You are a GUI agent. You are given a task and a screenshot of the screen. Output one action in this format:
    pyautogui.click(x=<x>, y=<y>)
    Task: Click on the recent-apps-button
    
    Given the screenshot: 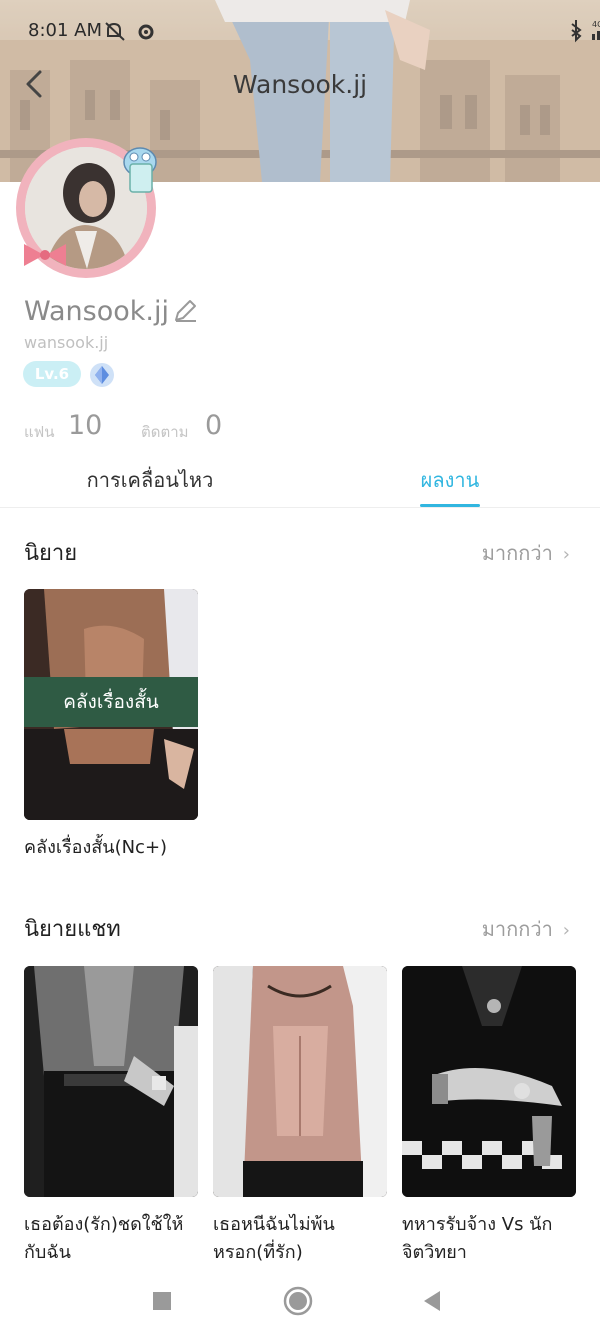 What is the action you would take?
    pyautogui.click(x=162, y=1298)
    